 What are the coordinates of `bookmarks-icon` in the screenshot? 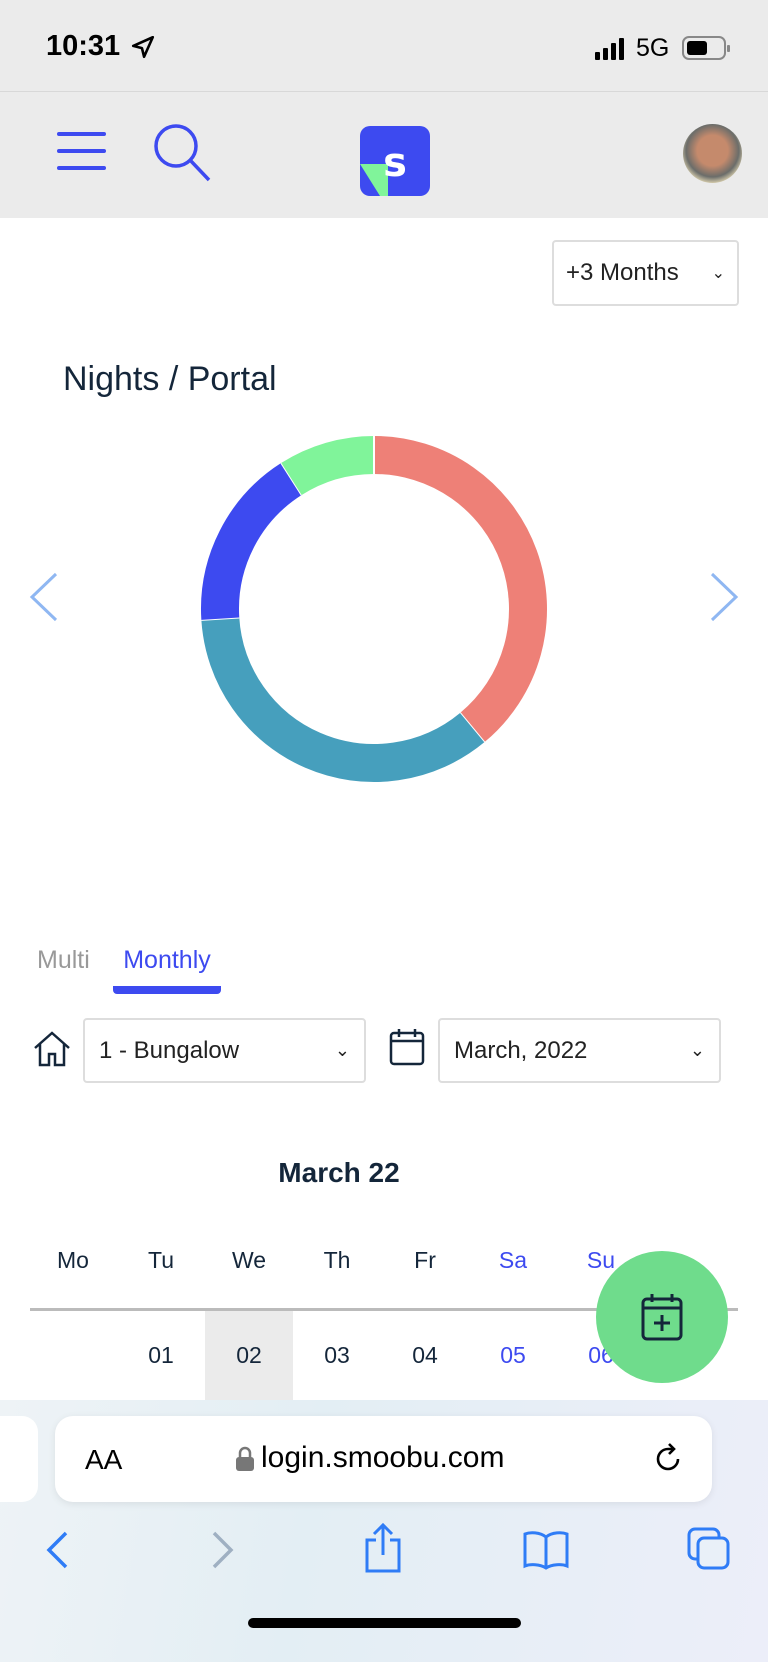 It's located at (546, 1550).